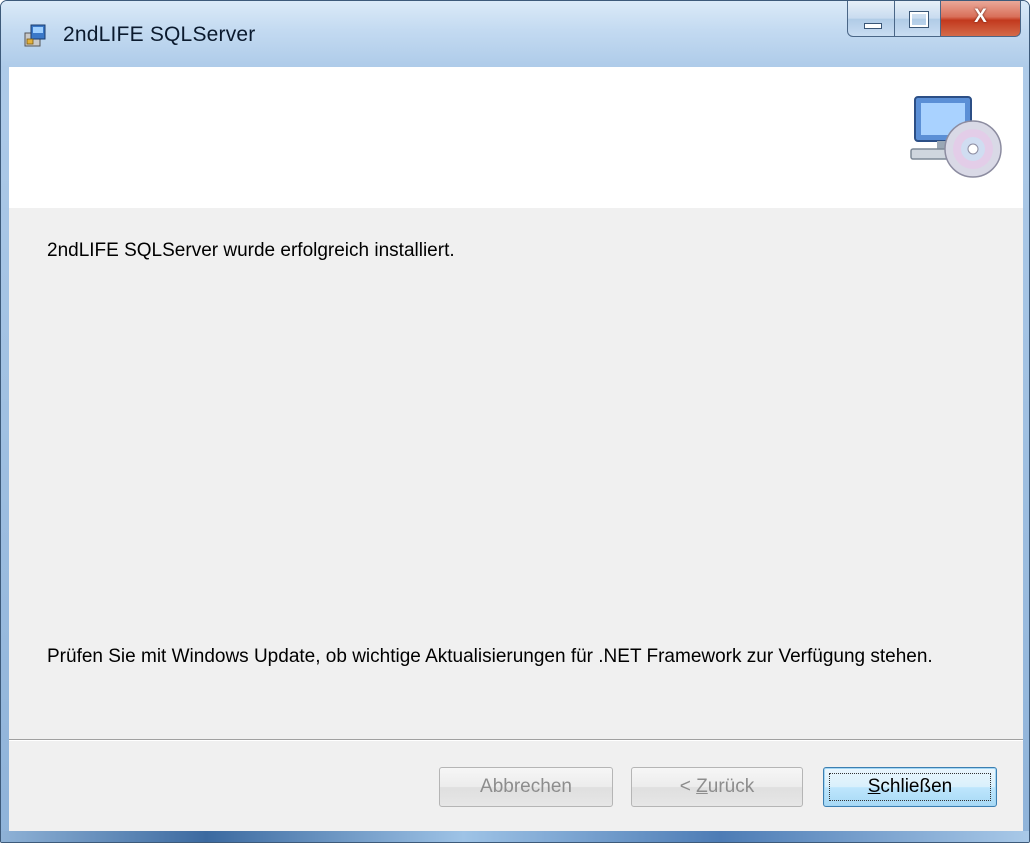  I want to click on cancel-button-label: Abbrechen, so click(526, 786).